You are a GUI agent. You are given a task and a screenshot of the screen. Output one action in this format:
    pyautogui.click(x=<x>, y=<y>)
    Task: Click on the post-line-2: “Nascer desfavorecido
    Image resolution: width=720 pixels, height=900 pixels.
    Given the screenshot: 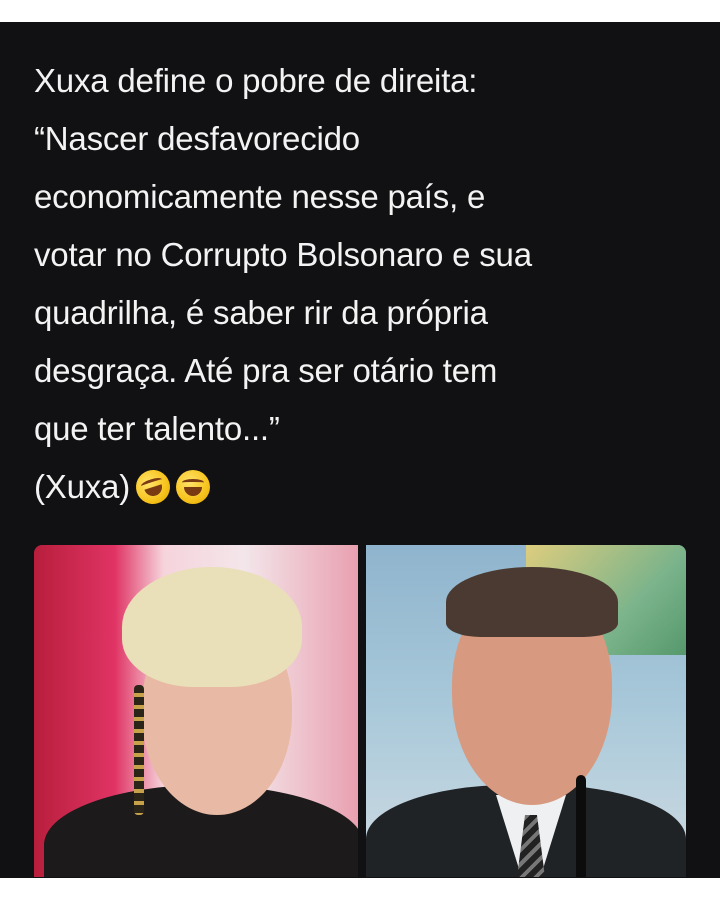 What is the action you would take?
    pyautogui.click(x=197, y=138)
    